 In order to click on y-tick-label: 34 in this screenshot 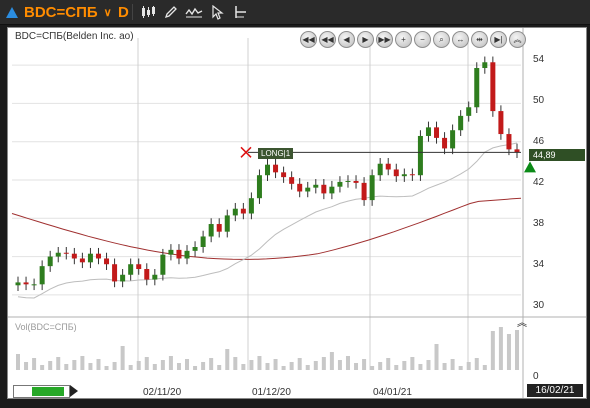, I will do `click(539, 264)`.